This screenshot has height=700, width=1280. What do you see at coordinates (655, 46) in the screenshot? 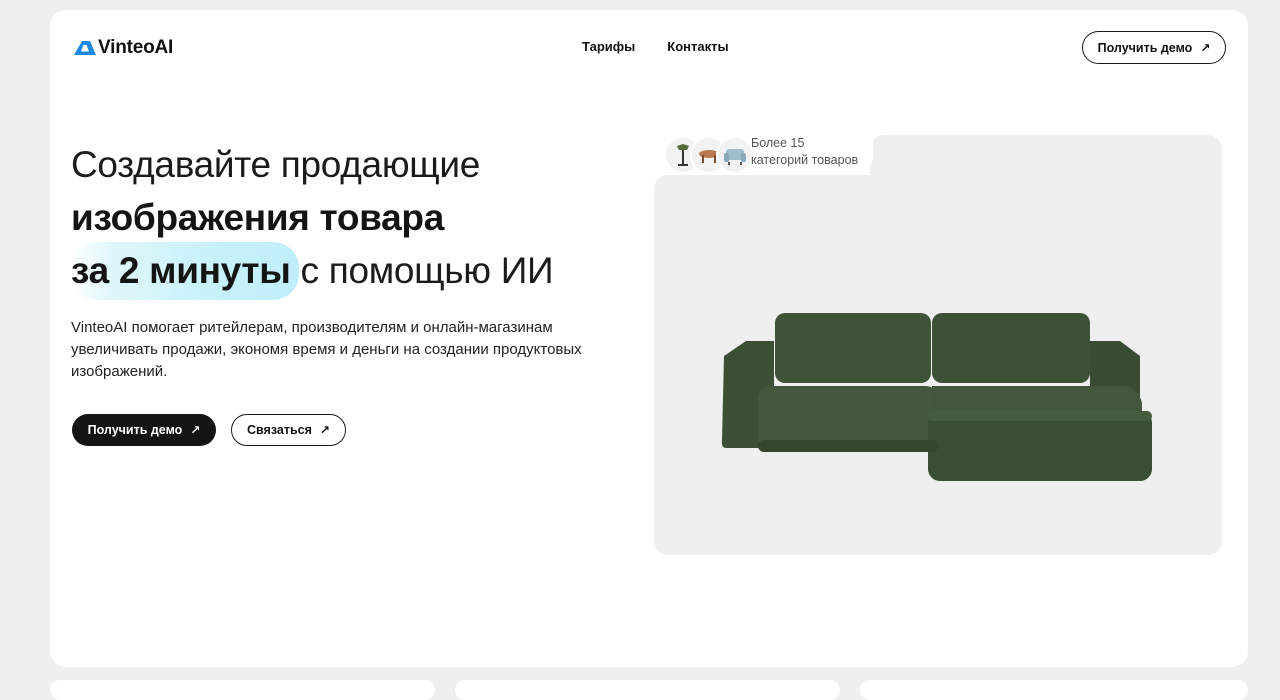
I see `main-nav: Тарифы Контакты` at bounding box center [655, 46].